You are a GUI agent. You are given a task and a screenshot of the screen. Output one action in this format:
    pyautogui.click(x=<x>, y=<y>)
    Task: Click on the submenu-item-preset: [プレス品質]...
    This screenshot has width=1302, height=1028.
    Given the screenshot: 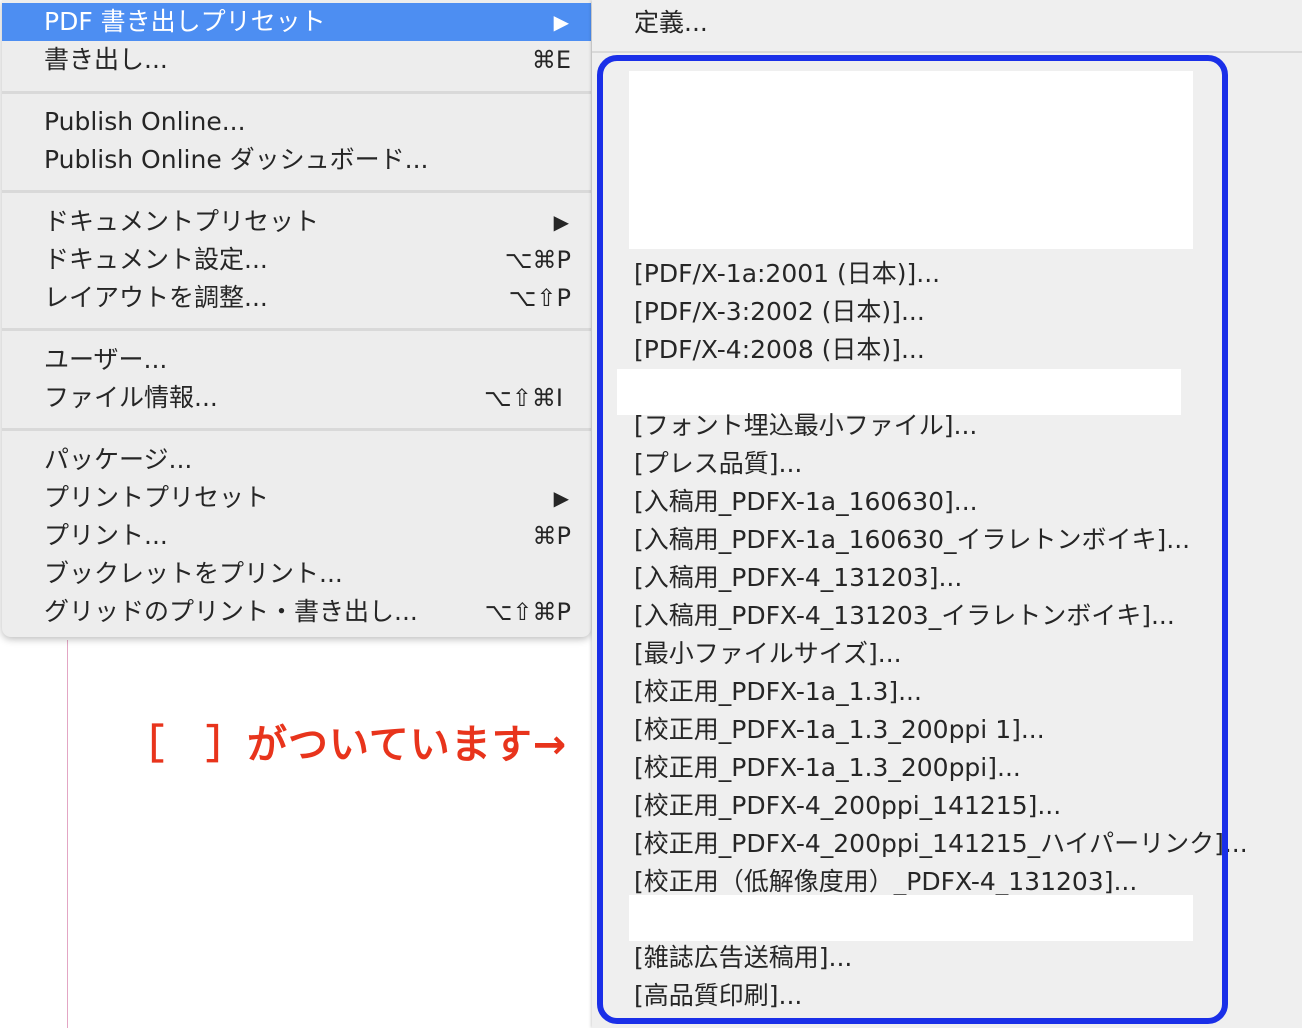 What is the action you would take?
    pyautogui.click(x=718, y=464)
    